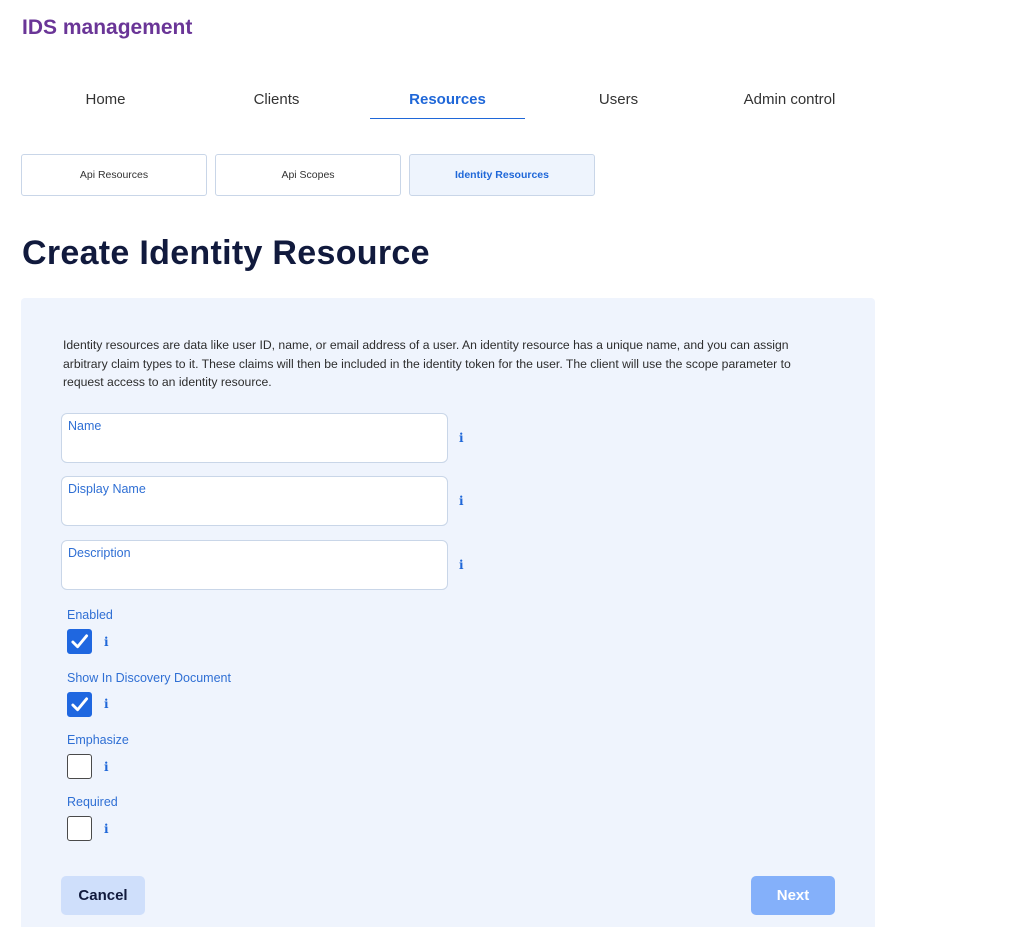 Image resolution: width=1010 pixels, height=927 pixels. Describe the element at coordinates (90, 615) in the screenshot. I see `enabled-label: Enabled` at that location.